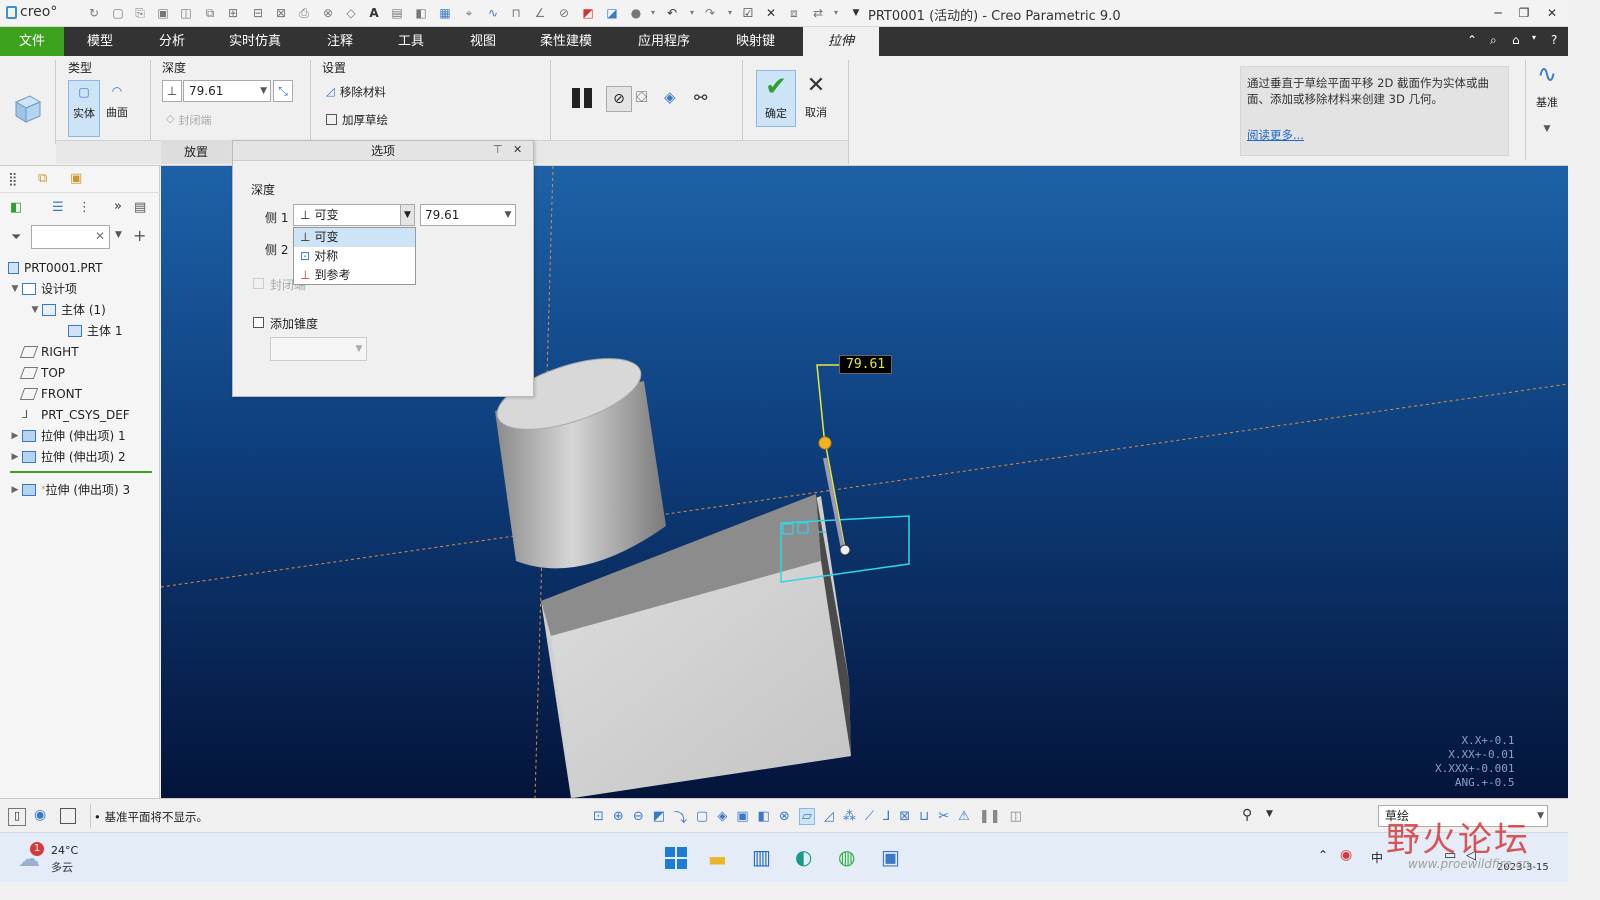 This screenshot has width=1600, height=900. What do you see at coordinates (196, 152) in the screenshot?
I see `tab-placement: 放置` at bounding box center [196, 152].